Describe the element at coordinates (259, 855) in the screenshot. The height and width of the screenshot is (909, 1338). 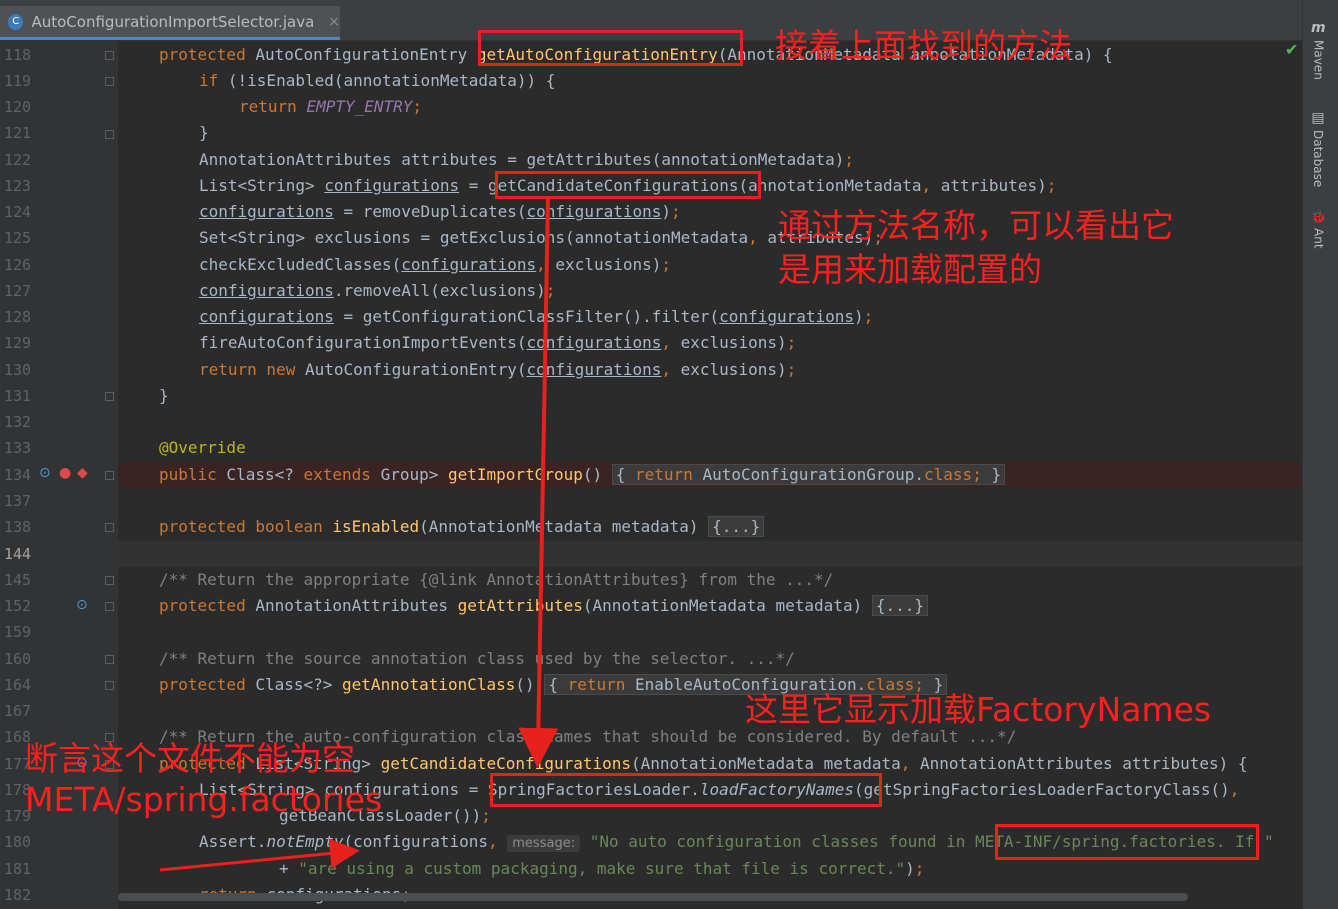
I see `arrow-to-assert` at that location.